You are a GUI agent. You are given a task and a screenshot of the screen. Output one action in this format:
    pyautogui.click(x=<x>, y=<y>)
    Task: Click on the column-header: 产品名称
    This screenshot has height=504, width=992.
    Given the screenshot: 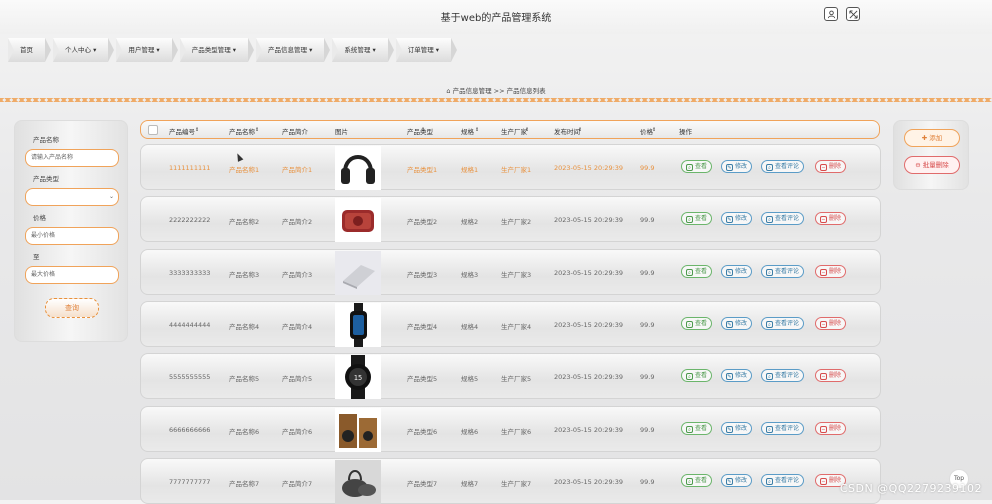 What is the action you would take?
    pyautogui.click(x=242, y=131)
    